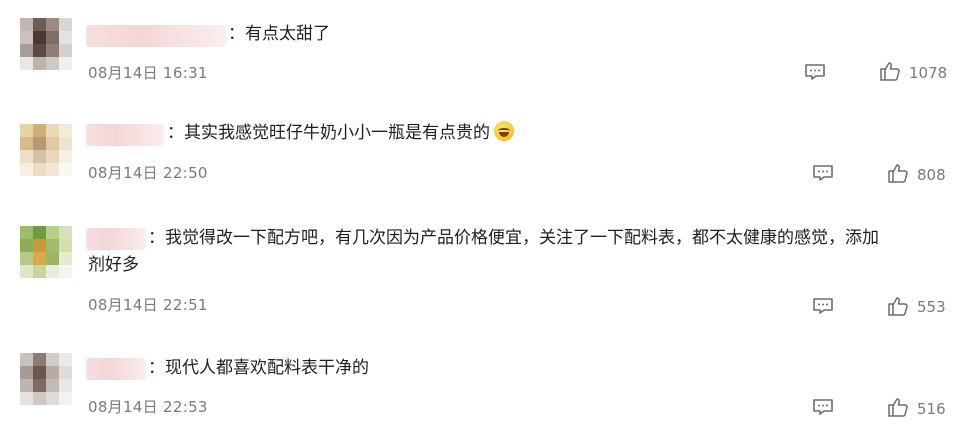  I want to click on comment-text-body: ：其实我感觉旺仔牛奶小小一瓶是有点贵的, so click(328, 133).